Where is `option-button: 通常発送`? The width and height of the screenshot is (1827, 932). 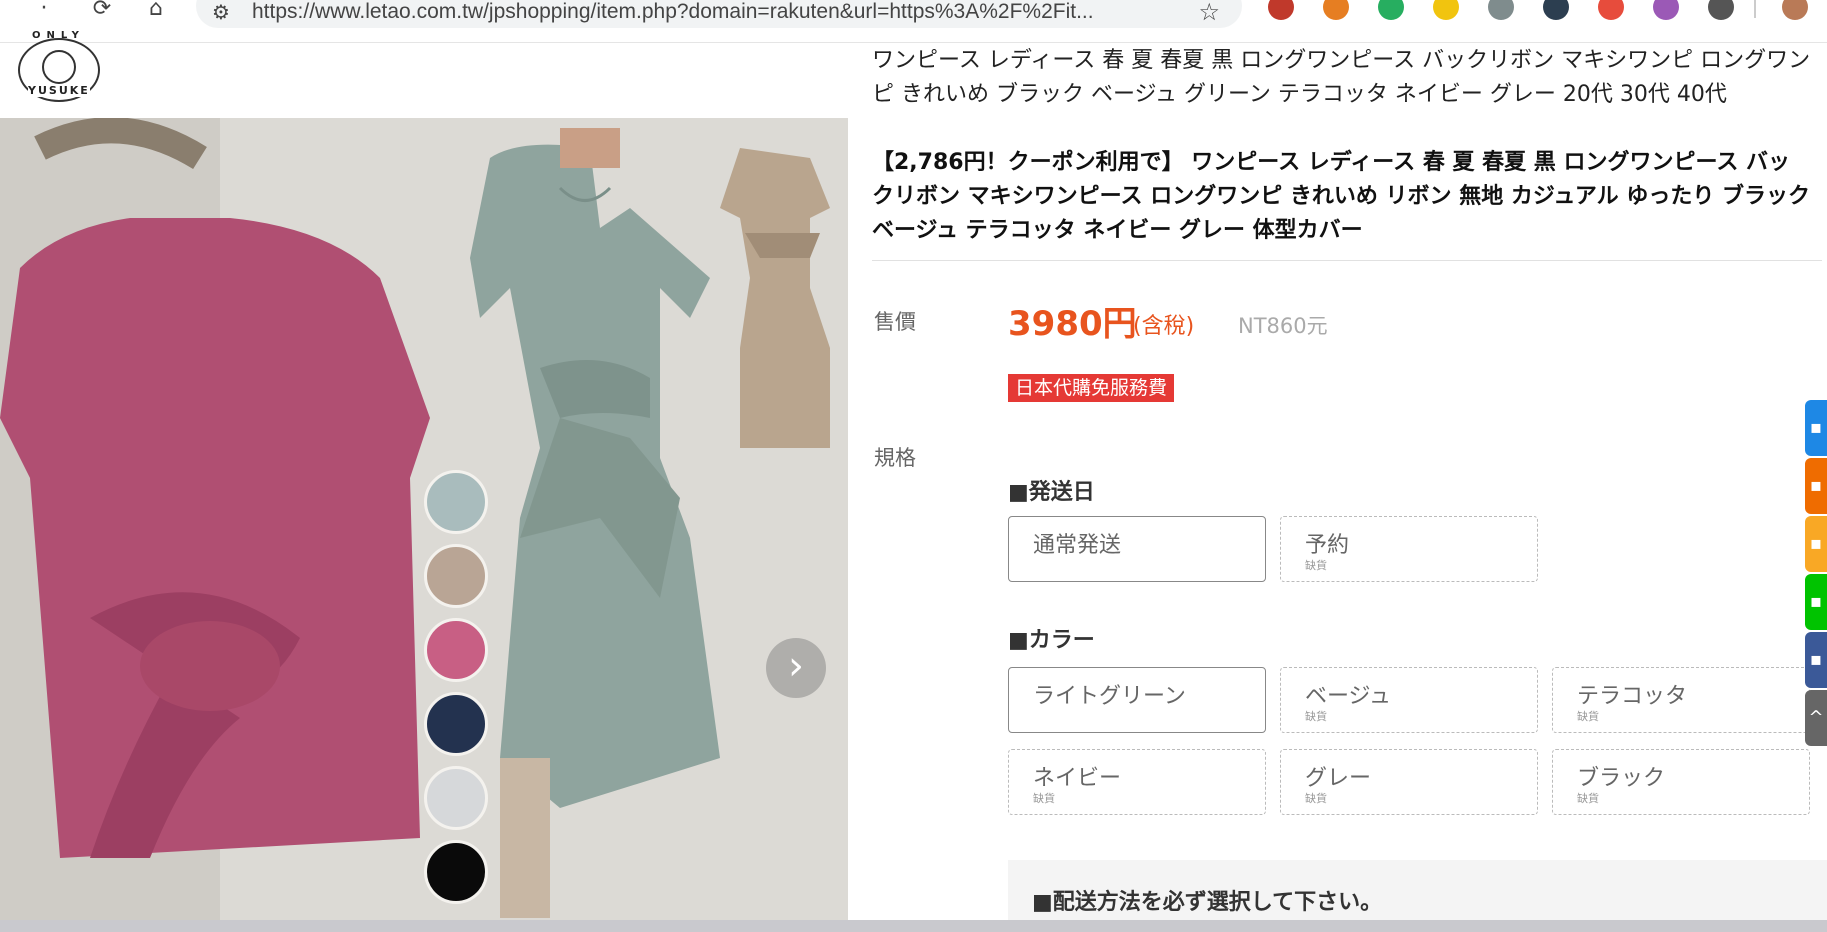 option-button: 通常発送 is located at coordinates (1137, 549).